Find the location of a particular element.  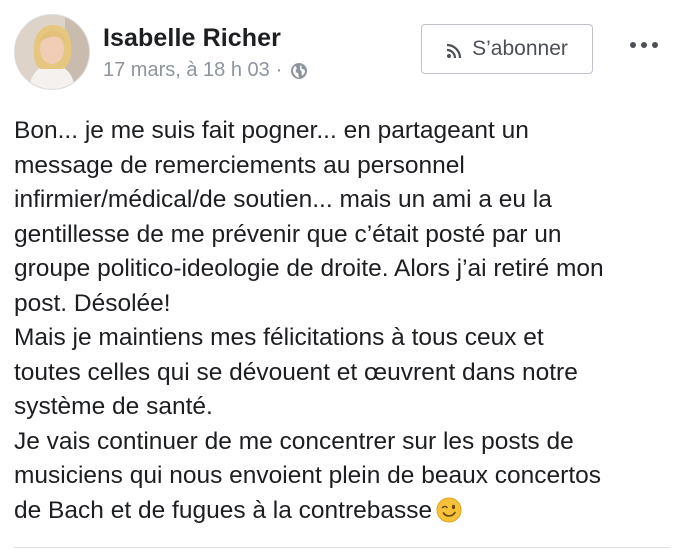

post-timestamp: 17 mars, à 18 h 03 is located at coordinates (186, 70).